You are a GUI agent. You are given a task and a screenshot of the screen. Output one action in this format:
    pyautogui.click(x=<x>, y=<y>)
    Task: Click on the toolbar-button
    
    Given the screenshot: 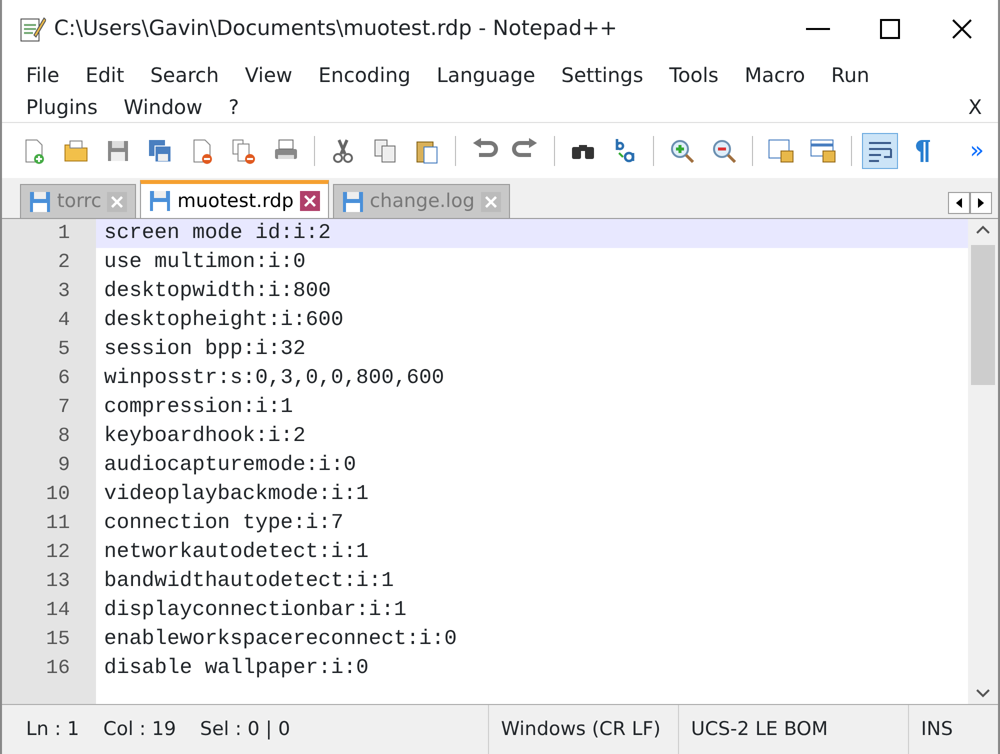 What is the action you would take?
    pyautogui.click(x=880, y=150)
    